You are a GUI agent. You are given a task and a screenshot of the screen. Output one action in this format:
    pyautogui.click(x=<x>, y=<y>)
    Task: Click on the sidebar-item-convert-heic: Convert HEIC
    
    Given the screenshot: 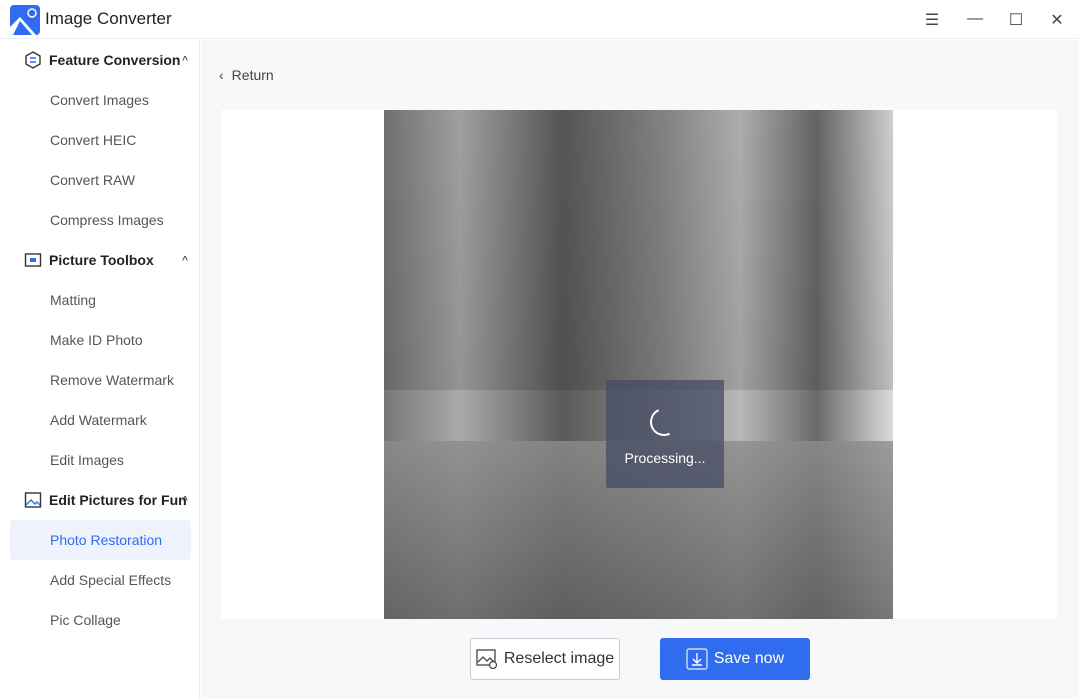 What is the action you would take?
    pyautogui.click(x=100, y=140)
    